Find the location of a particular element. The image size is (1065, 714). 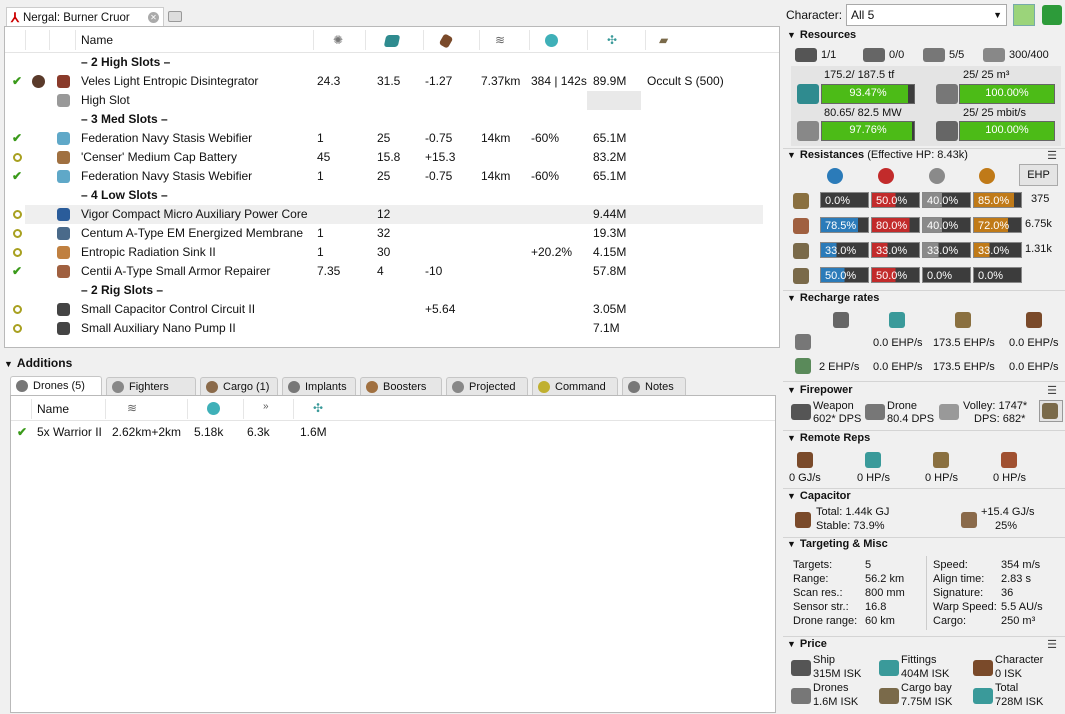

shield-boost-icon is located at coordinates (841, 320).